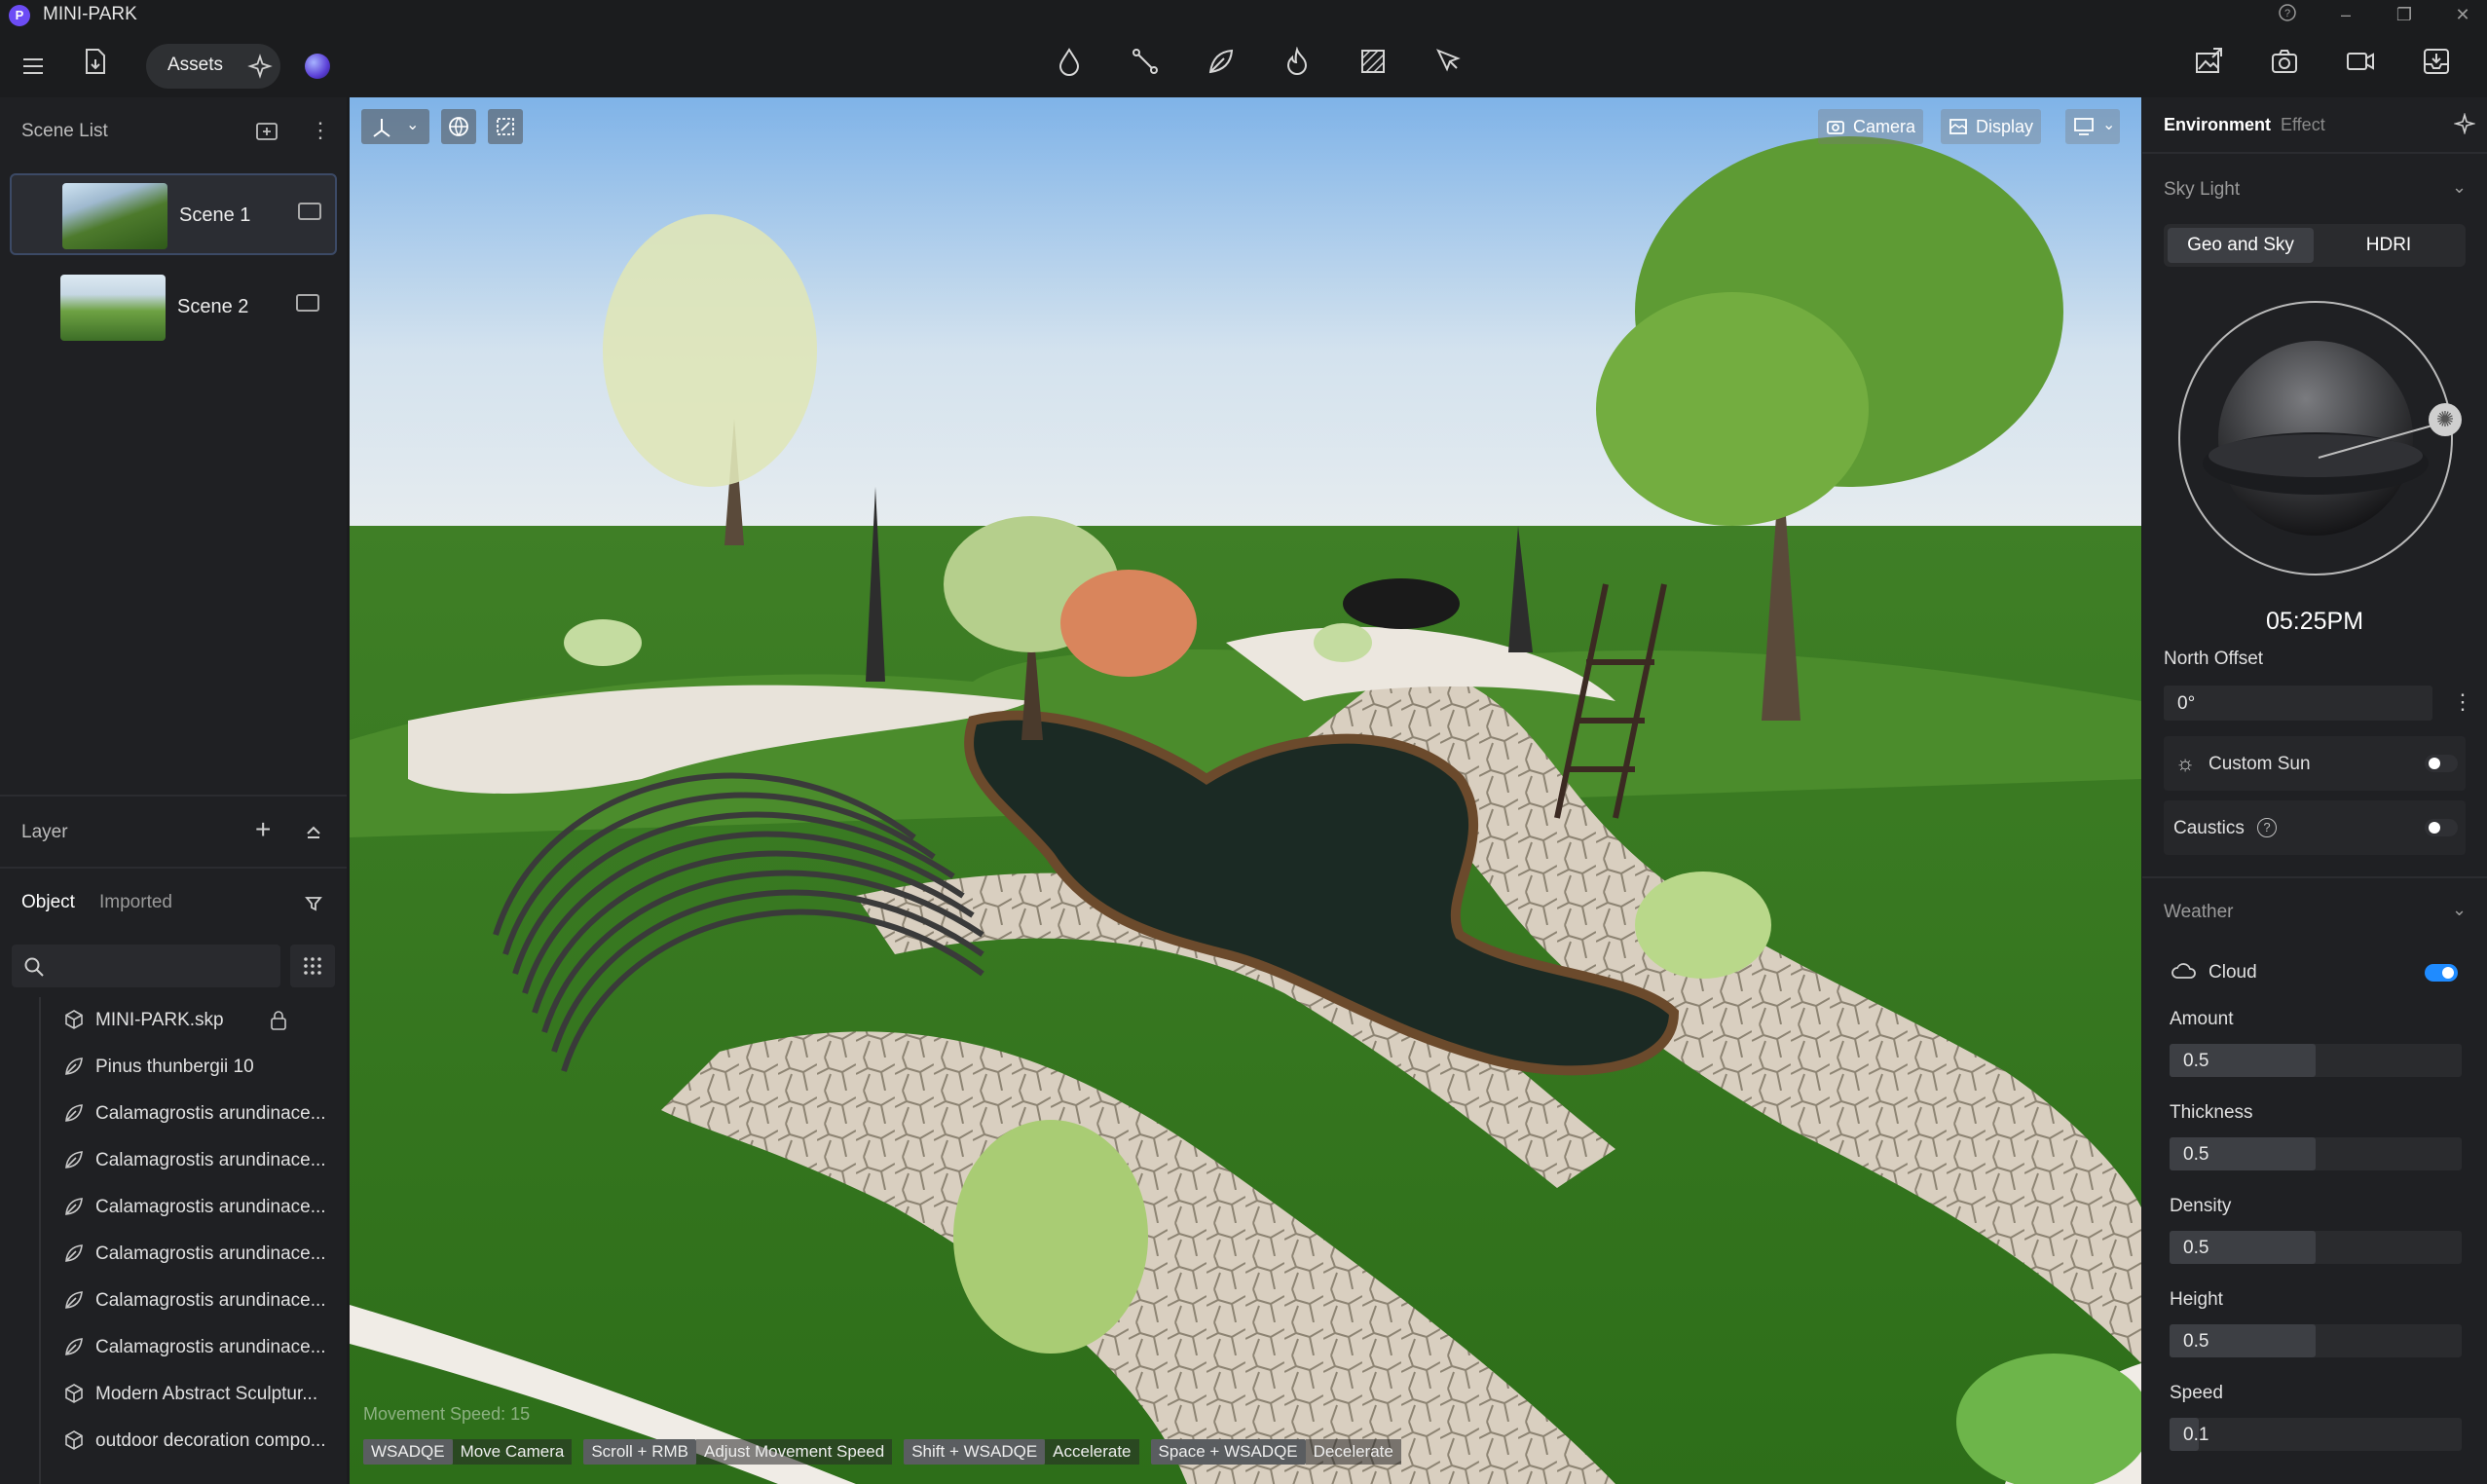 The width and height of the screenshot is (2487, 1484). I want to click on list-item: MINI-PARK.skp, so click(185, 1021).